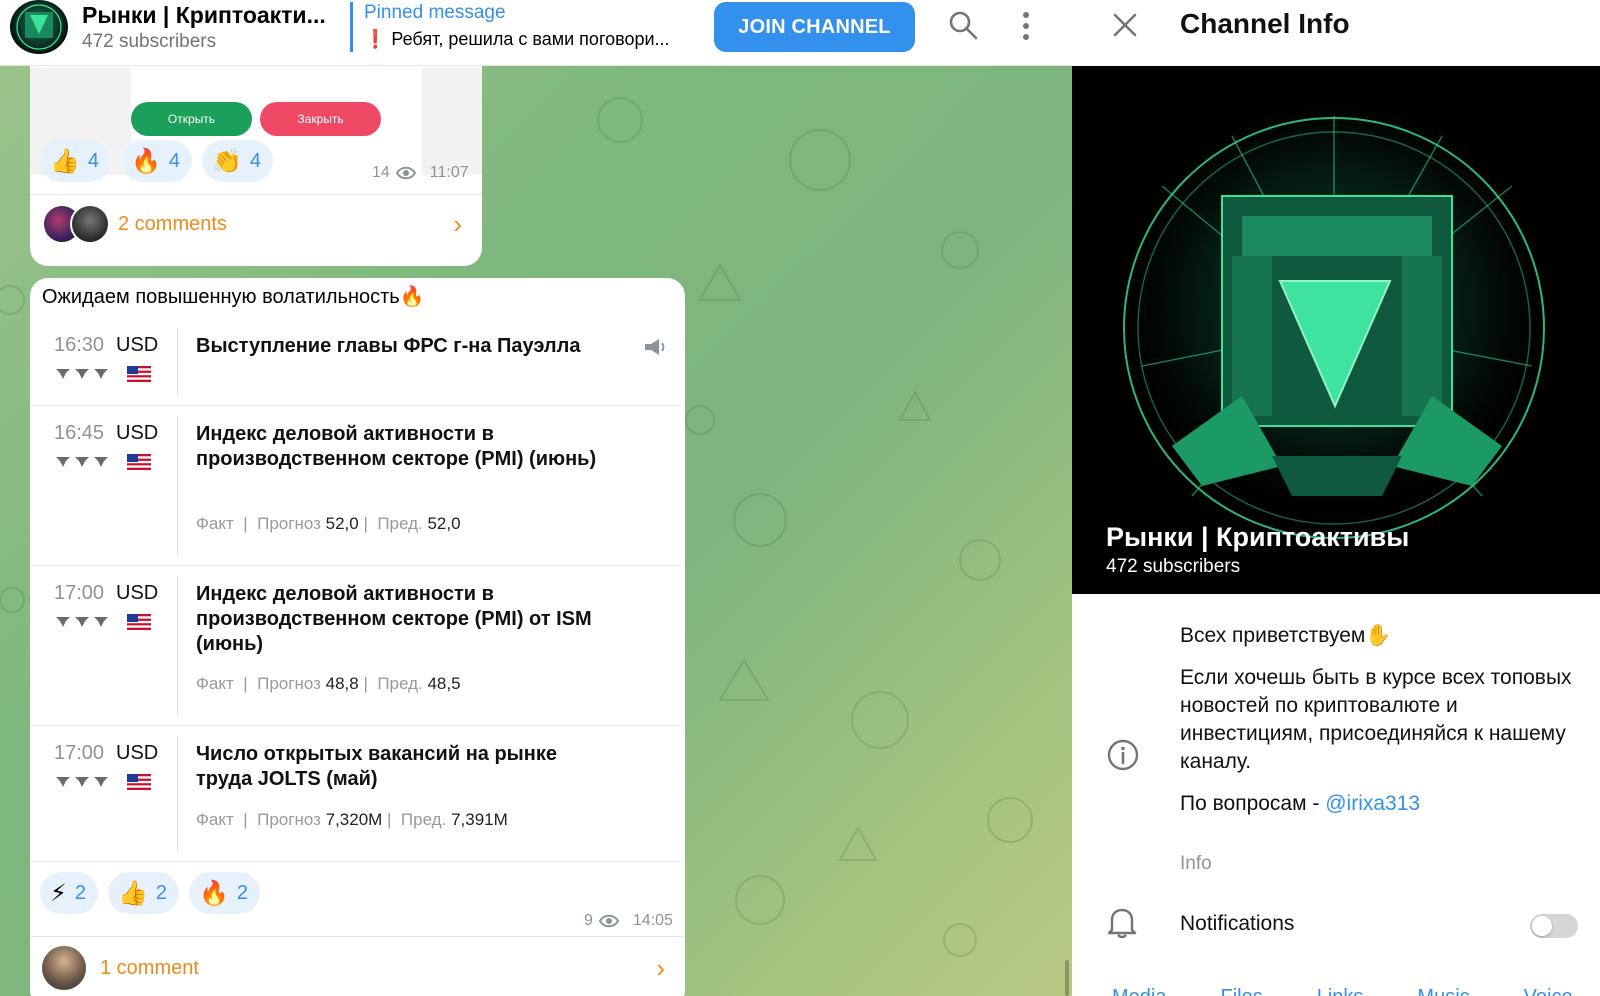 This screenshot has height=996, width=1600. Describe the element at coordinates (357, 967) in the screenshot. I see `comments-button: 1 comment ›` at that location.